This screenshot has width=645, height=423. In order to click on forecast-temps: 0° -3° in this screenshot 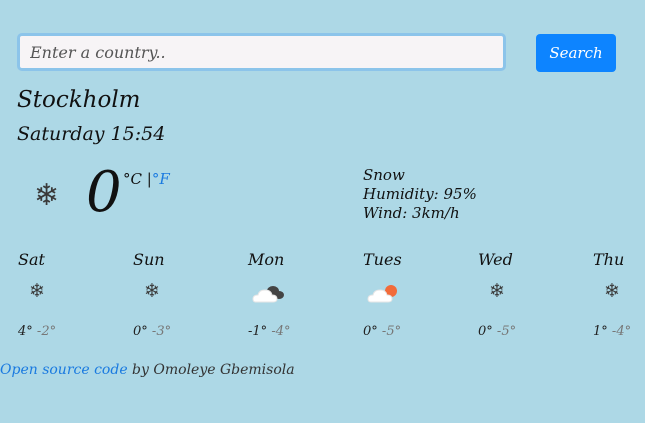, I will do `click(183, 331)`.